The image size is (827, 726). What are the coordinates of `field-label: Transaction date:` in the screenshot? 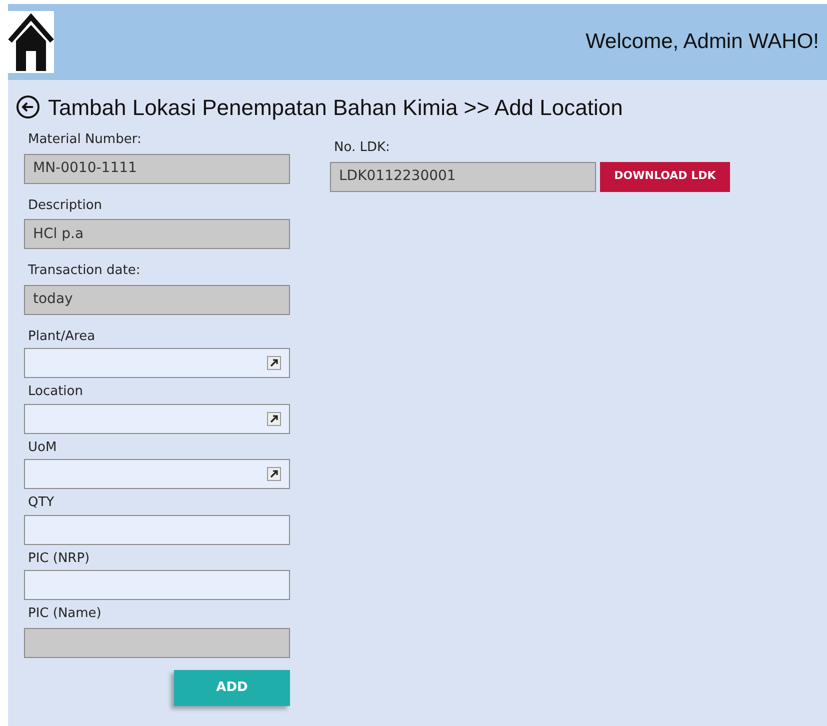 It's located at (84, 271).